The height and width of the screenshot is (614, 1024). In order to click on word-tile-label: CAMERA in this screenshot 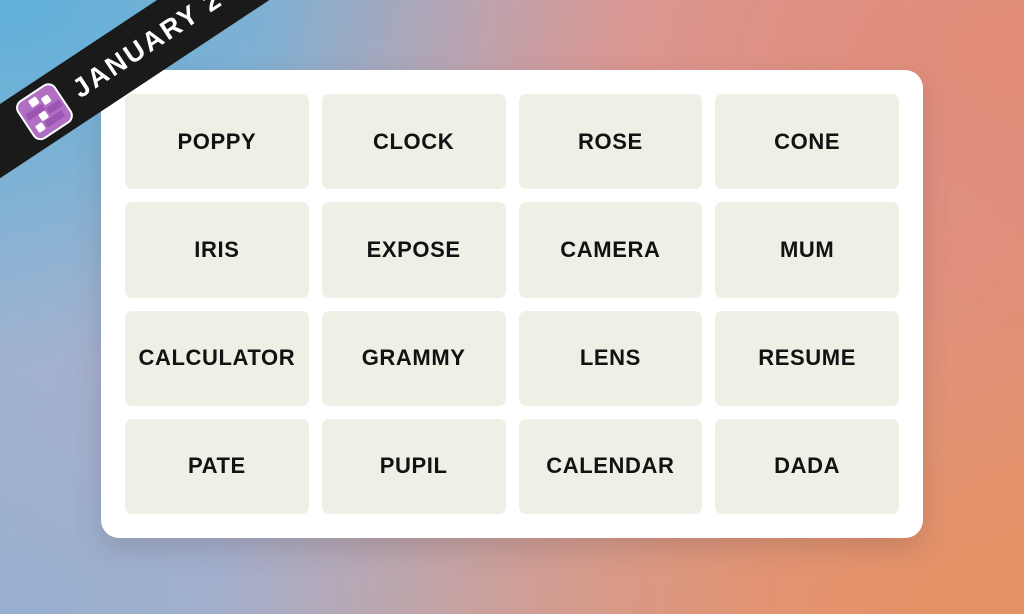, I will do `click(610, 249)`.